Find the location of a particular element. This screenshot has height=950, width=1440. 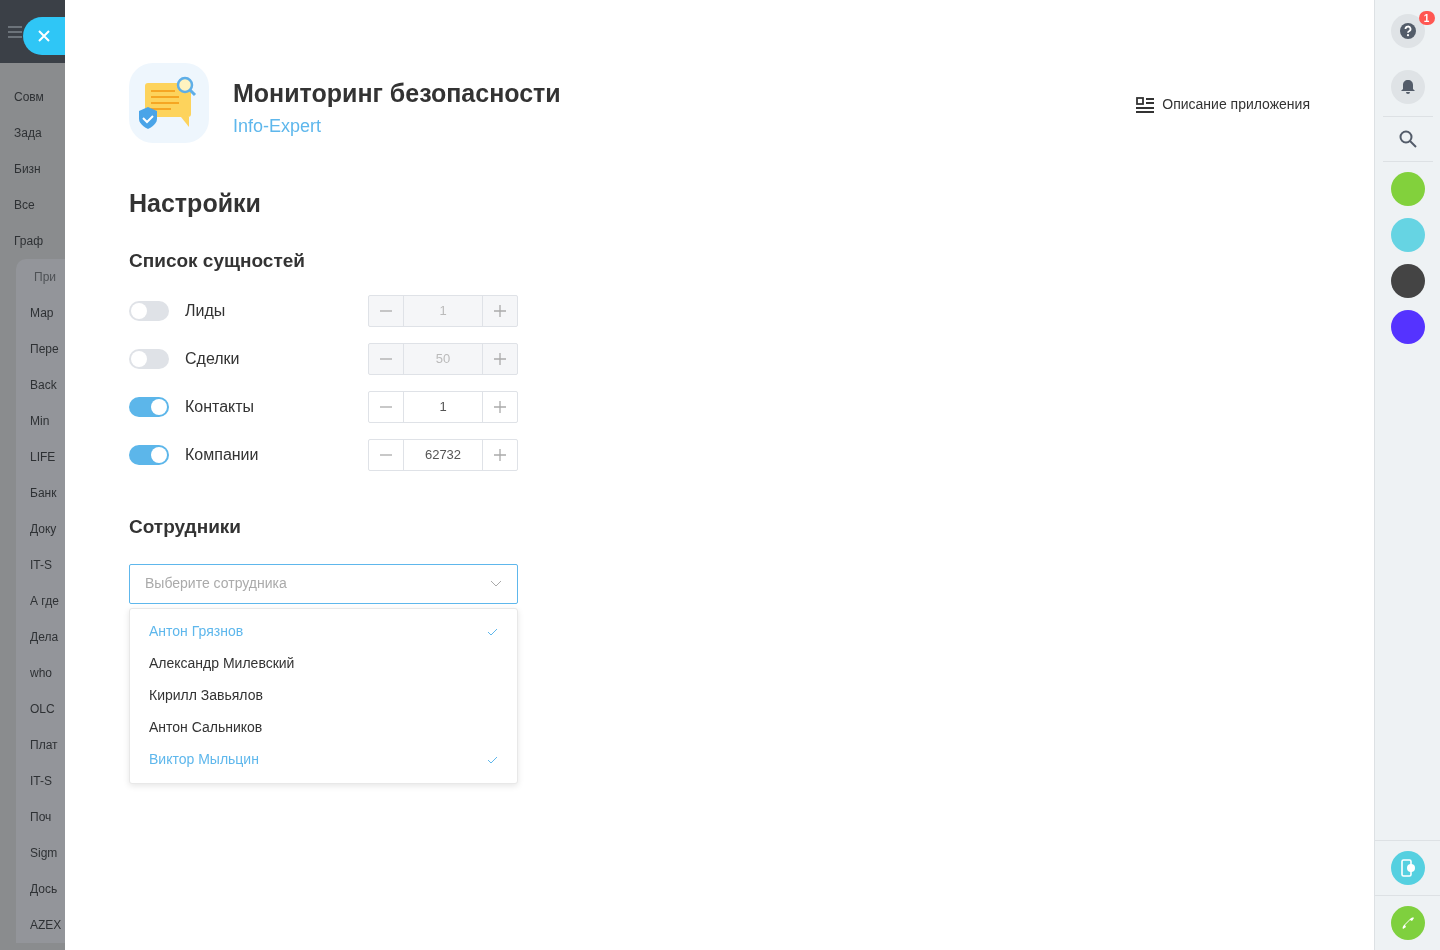

close-icon is located at coordinates (44, 36).